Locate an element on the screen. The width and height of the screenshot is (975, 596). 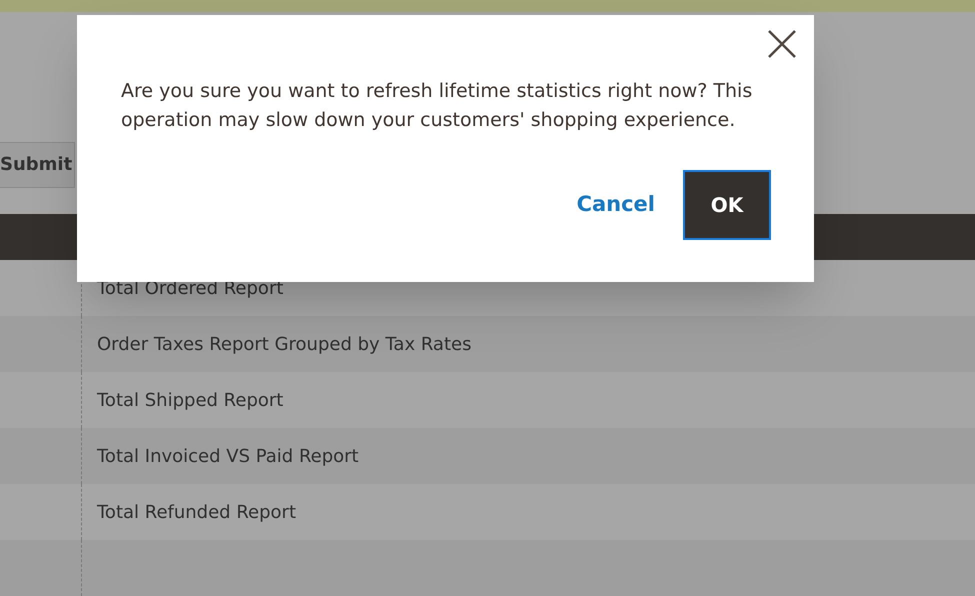
ok-button: OK is located at coordinates (727, 205).